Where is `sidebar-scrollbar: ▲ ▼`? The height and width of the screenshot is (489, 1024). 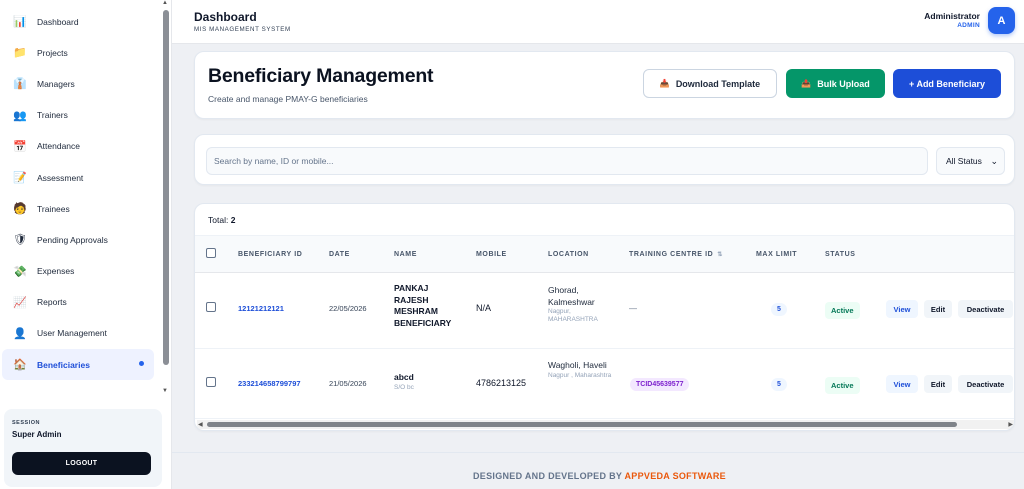 sidebar-scrollbar: ▲ ▼ is located at coordinates (166, 200).